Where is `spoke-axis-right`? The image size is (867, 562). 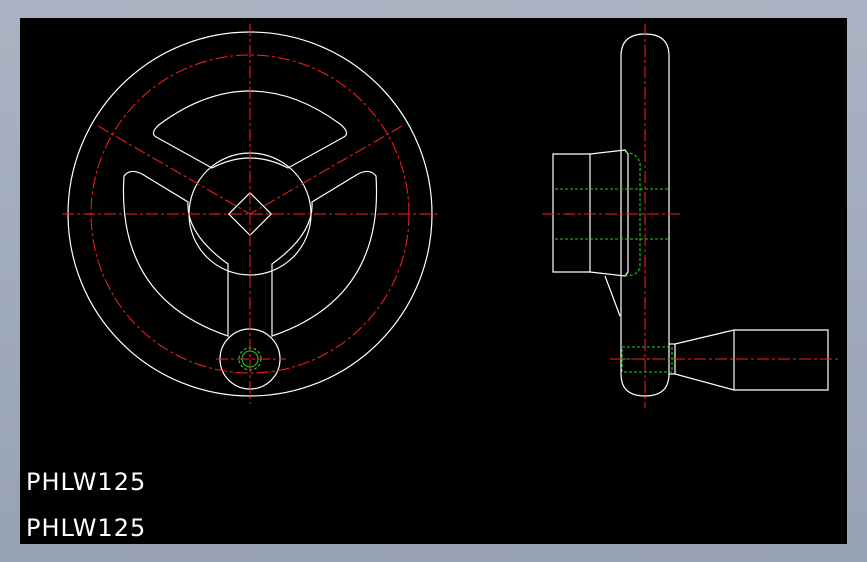
spoke-axis-right is located at coordinates (326, 170).